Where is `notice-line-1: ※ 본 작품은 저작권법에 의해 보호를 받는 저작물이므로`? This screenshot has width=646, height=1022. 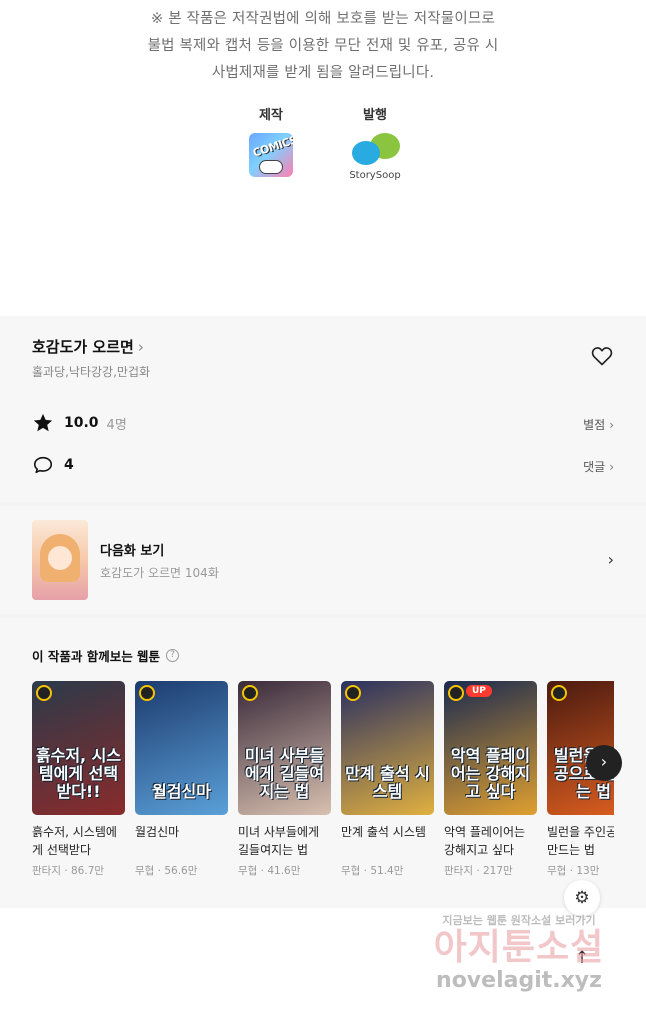 notice-line-1: ※ 본 작품은 저작권법에 의해 보호를 받는 저작물이므로 is located at coordinates (323, 19).